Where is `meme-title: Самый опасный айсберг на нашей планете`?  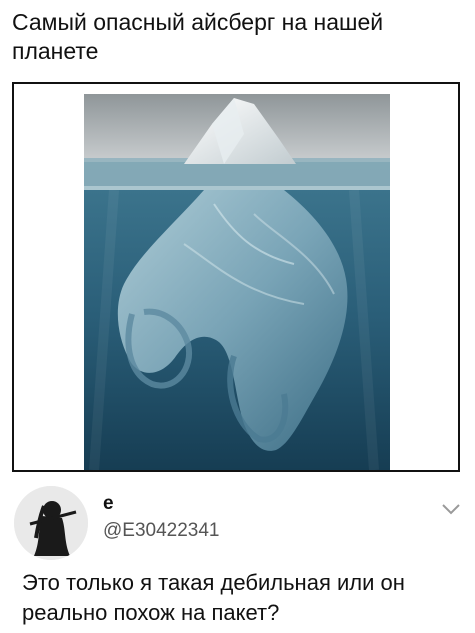
meme-title: Самый опасный айсберг на нашей планете is located at coordinates (198, 36).